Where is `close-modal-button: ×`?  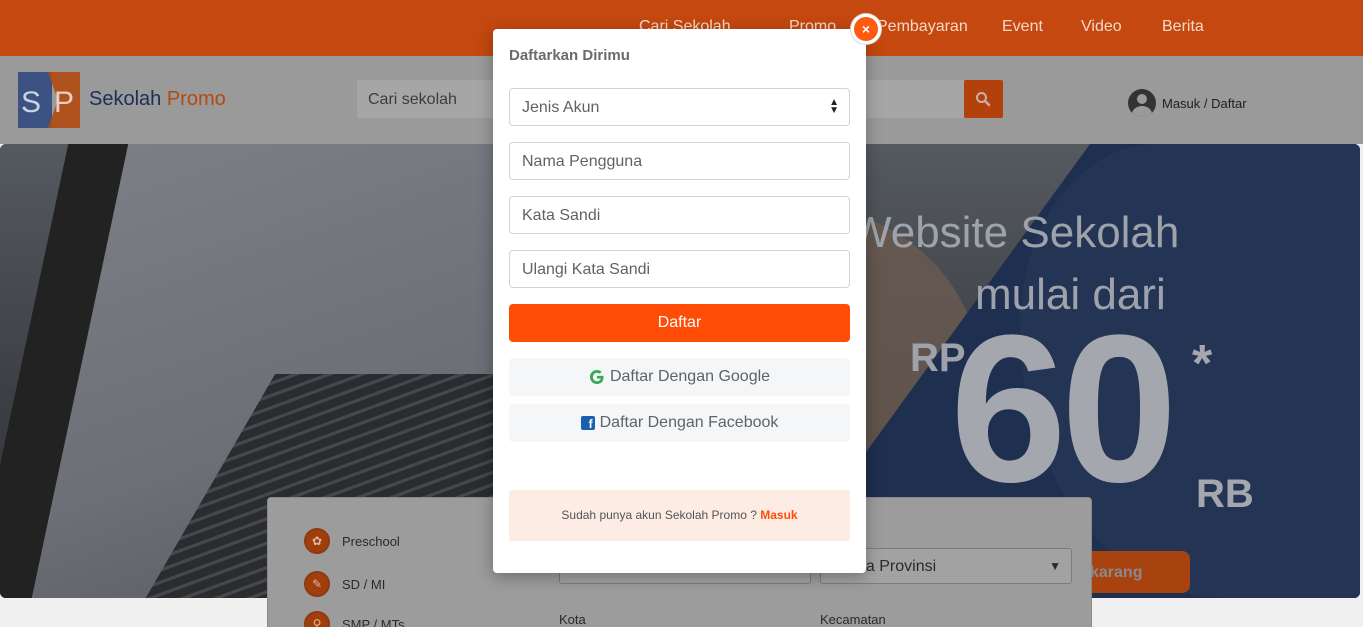 close-modal-button: × is located at coordinates (866, 29).